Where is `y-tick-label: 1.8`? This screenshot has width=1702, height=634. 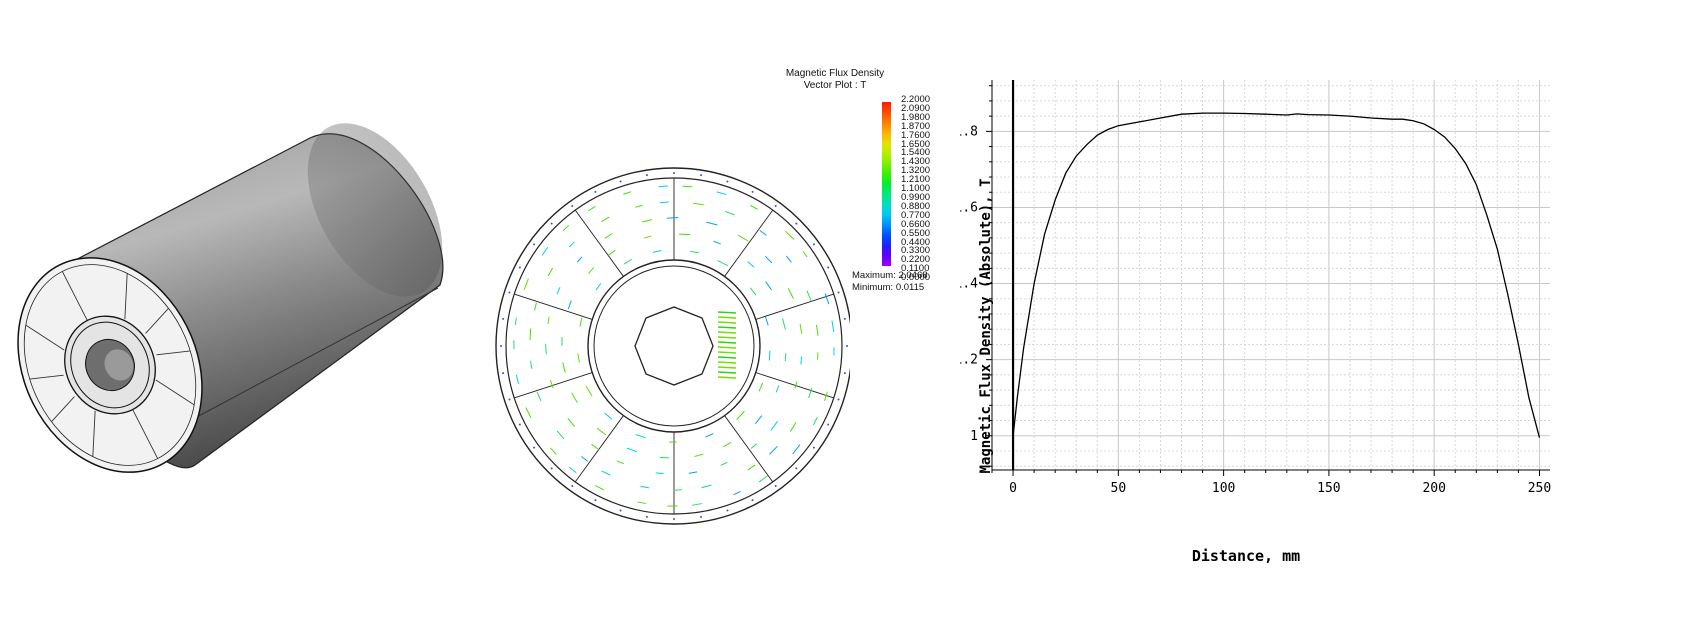
y-tick-label: 1.8 is located at coordinates (969, 131).